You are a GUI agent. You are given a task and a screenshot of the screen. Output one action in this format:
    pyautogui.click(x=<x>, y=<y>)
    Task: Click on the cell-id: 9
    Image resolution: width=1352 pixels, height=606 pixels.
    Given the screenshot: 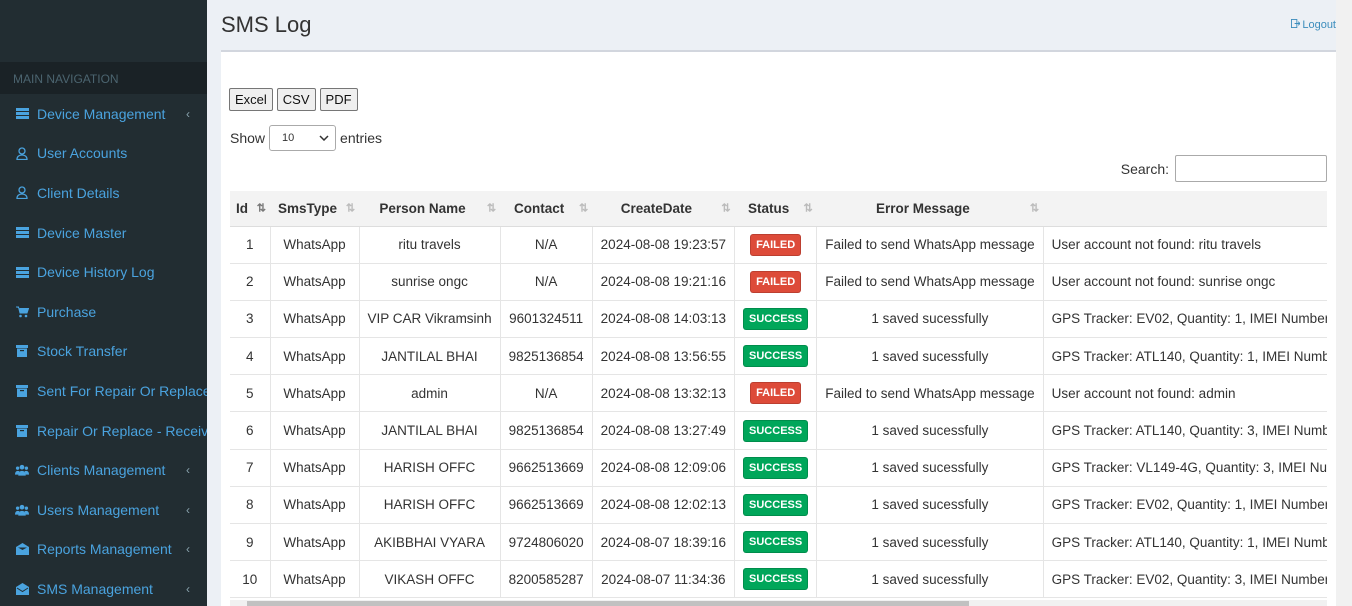 What is the action you would take?
    pyautogui.click(x=250, y=542)
    